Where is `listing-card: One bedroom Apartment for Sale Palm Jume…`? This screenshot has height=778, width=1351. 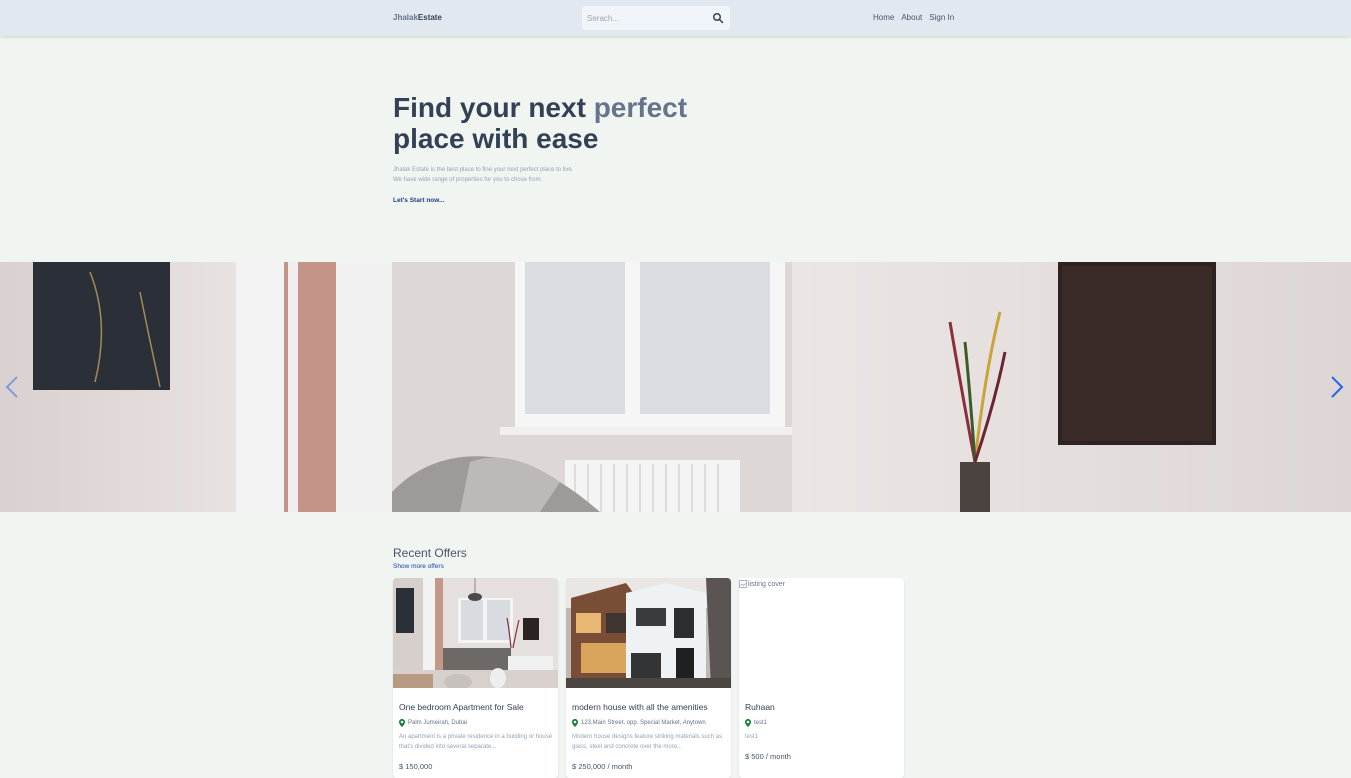
listing-card: One bedroom Apartment for Sale Palm Jume… is located at coordinates (475, 678).